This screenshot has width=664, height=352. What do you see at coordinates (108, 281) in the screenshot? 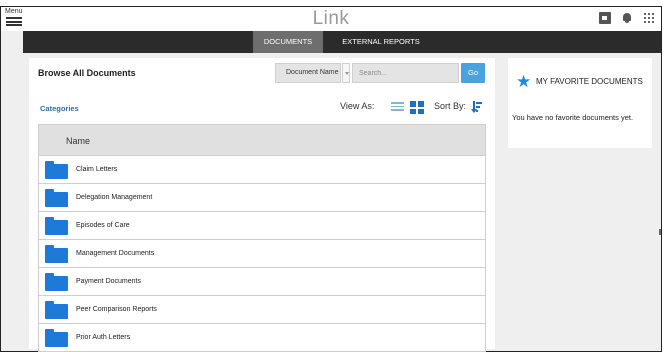
I see `row-label: Payment Documents` at bounding box center [108, 281].